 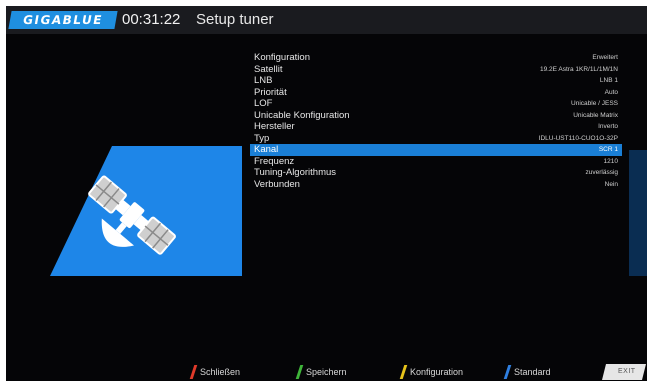 I want to click on setting-label: Priorität, so click(x=270, y=92).